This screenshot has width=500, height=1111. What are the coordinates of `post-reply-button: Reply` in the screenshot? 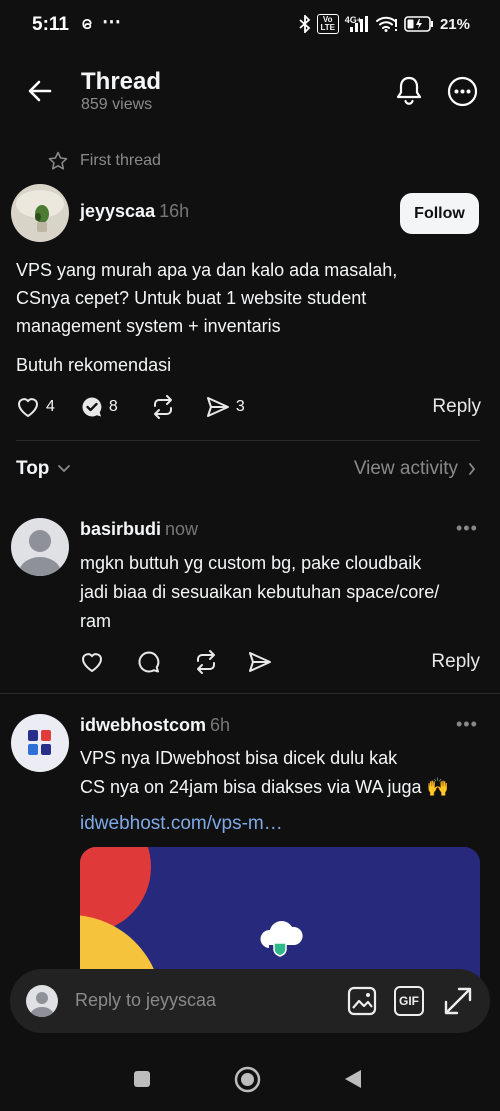 It's located at (456, 407).